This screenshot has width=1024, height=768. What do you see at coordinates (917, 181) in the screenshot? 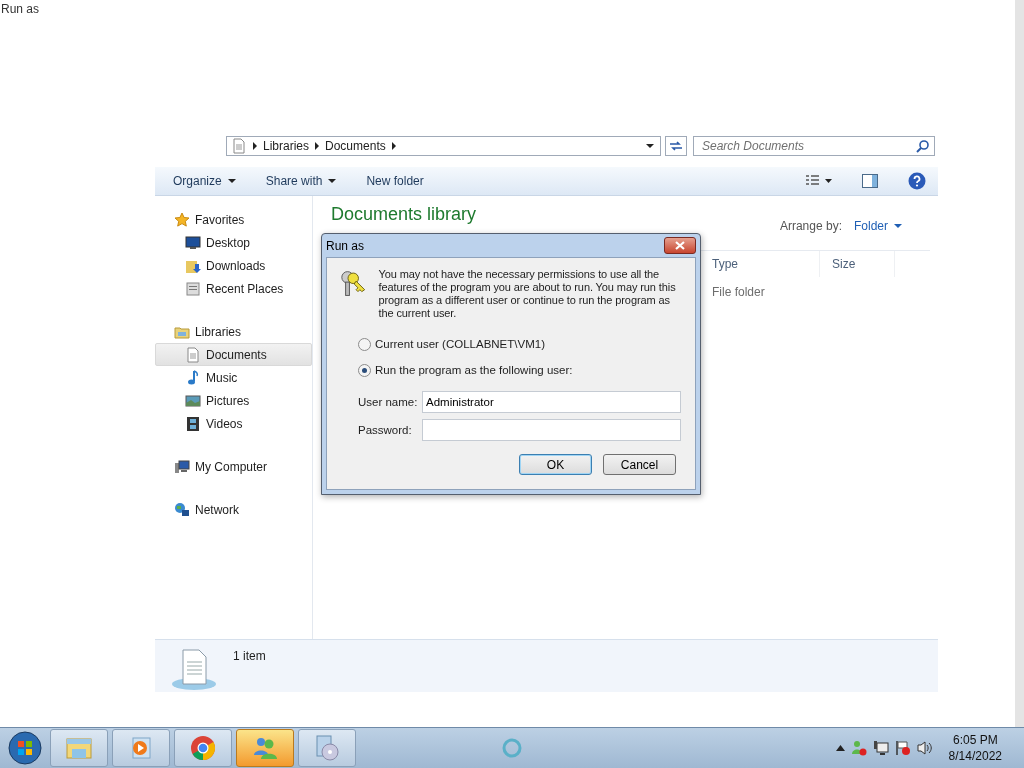
I see `help-icon` at bounding box center [917, 181].